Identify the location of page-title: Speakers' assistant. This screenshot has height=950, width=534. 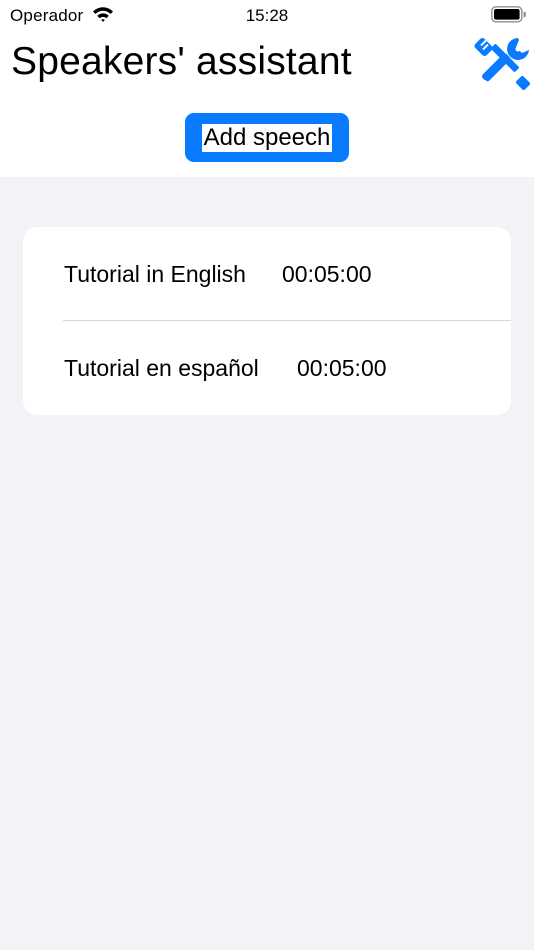
(181, 61).